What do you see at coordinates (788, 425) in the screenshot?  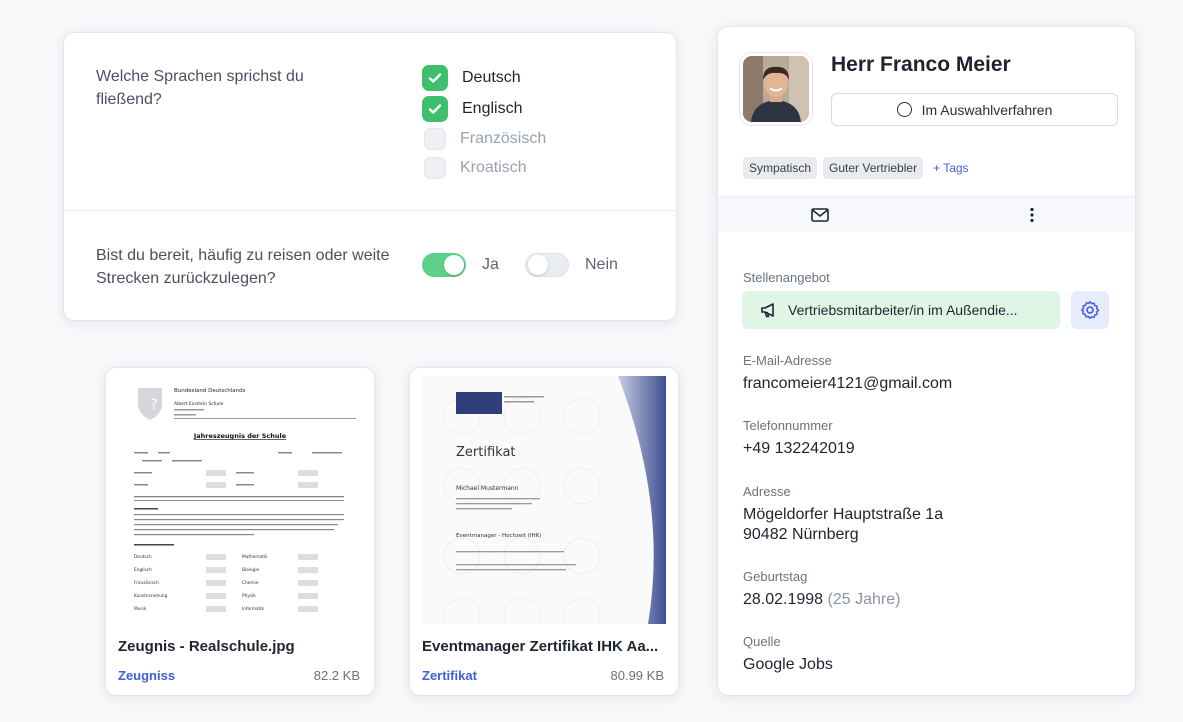 I see `phone-label: Telefonnummer` at bounding box center [788, 425].